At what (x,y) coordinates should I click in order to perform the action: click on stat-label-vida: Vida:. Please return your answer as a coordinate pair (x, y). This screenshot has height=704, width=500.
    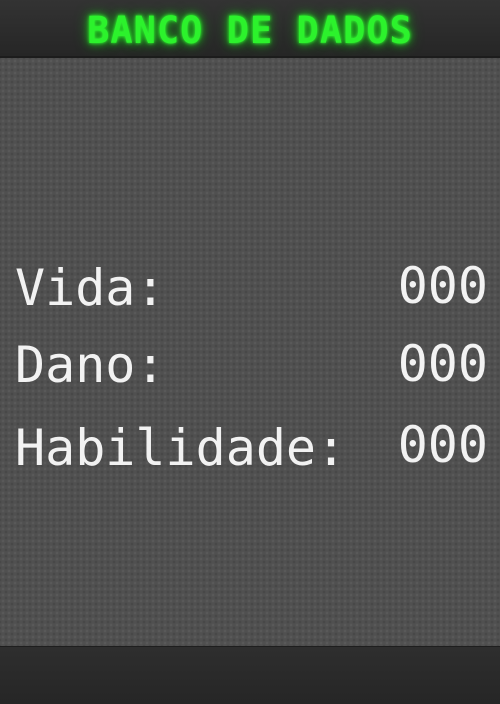
    Looking at the image, I should click on (90, 288).